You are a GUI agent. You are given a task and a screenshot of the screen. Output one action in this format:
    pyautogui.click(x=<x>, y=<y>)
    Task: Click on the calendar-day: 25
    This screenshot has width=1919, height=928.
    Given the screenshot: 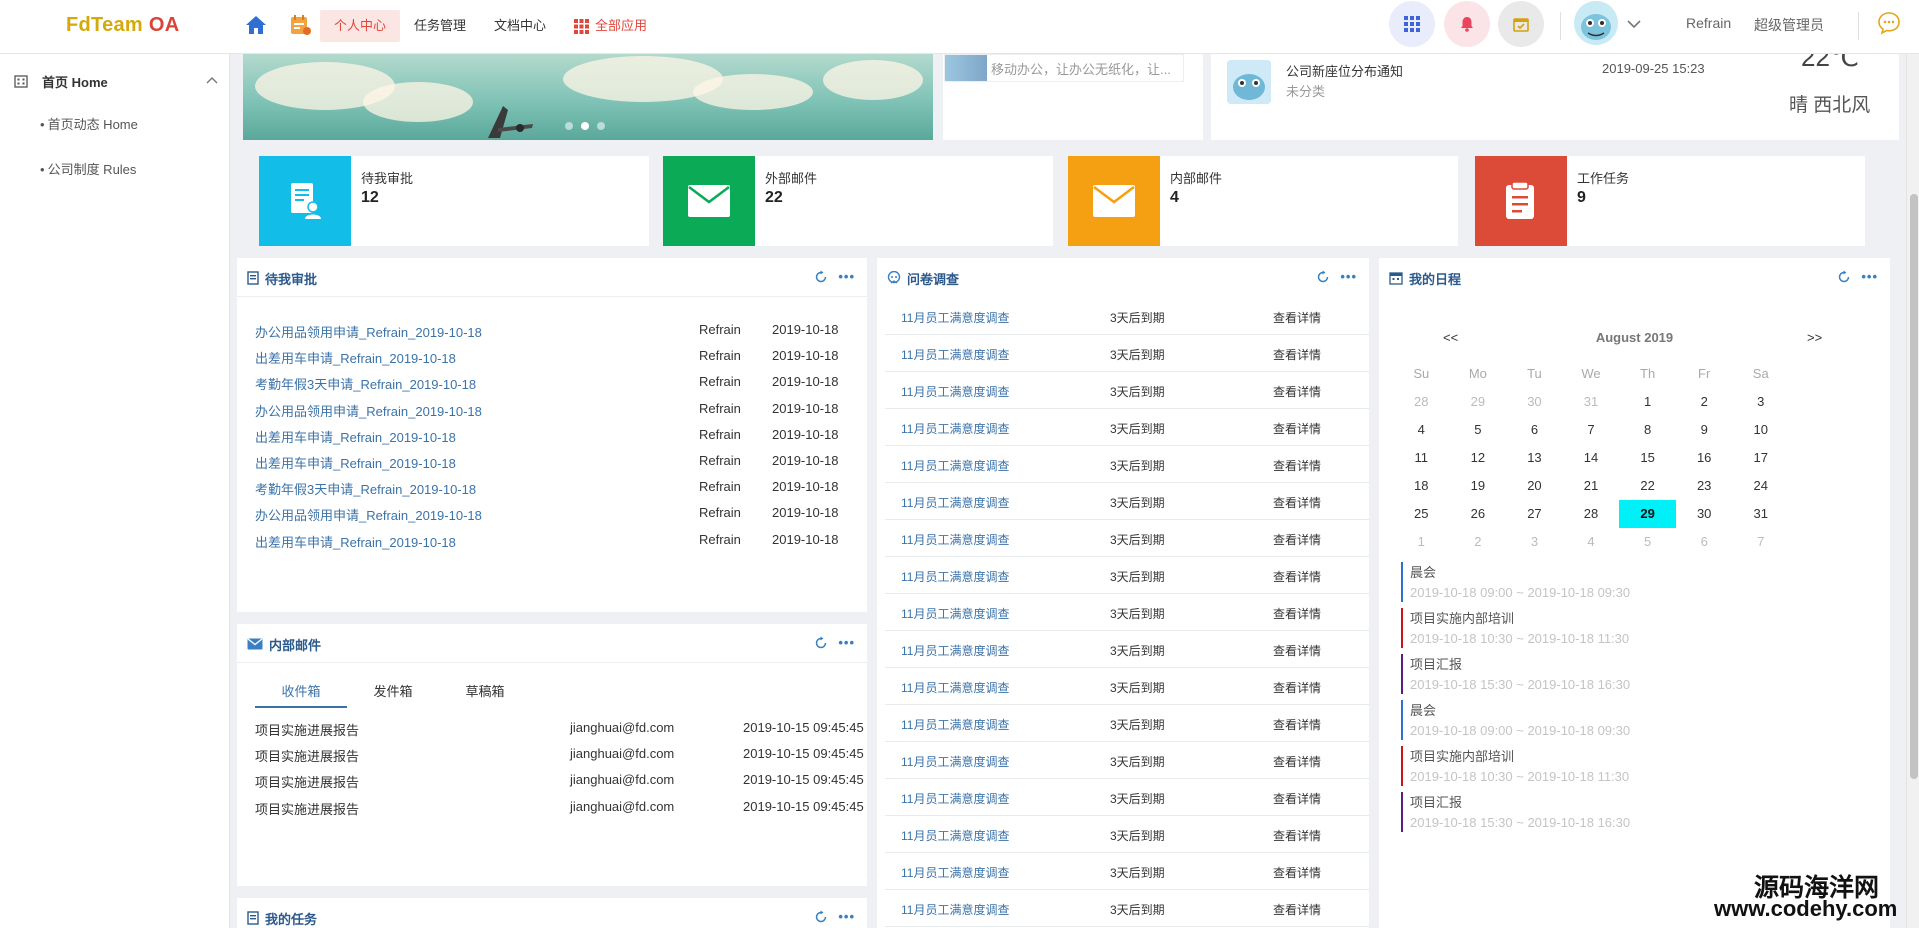 What is the action you would take?
    pyautogui.click(x=1421, y=514)
    